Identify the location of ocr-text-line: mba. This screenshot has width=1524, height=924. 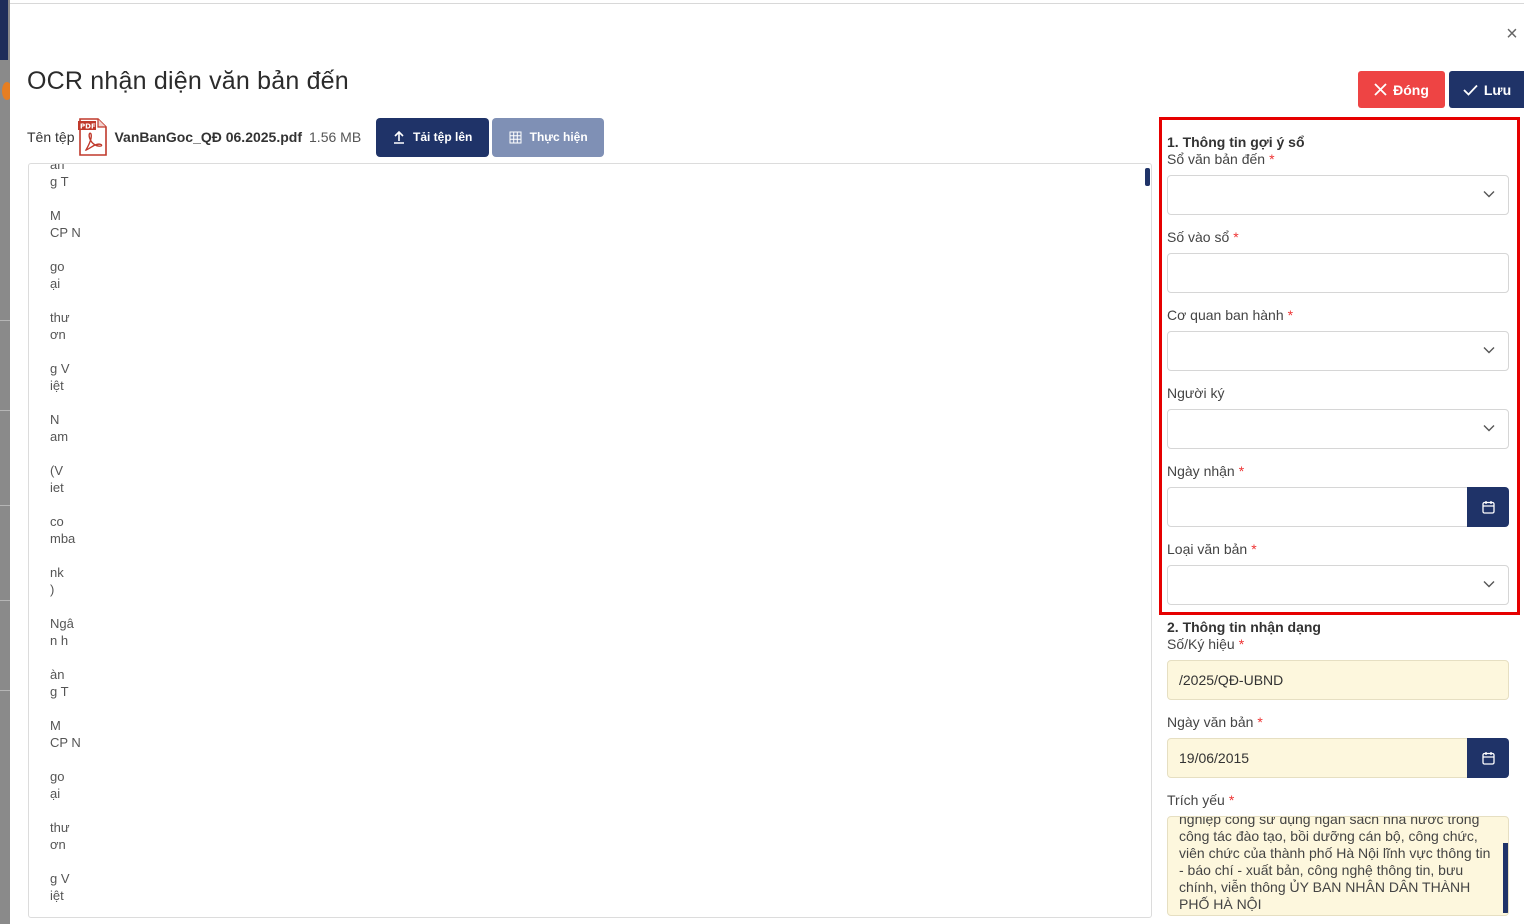
(63, 538).